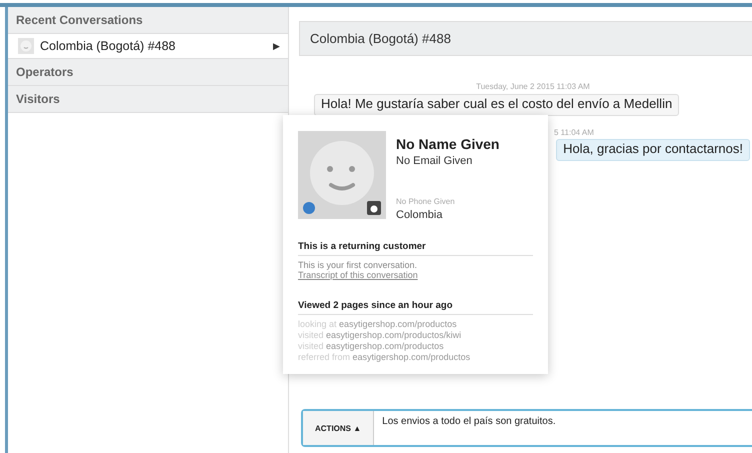  What do you see at coordinates (574, 132) in the screenshot?
I see `timestamp: 5 11:04 AM` at bounding box center [574, 132].